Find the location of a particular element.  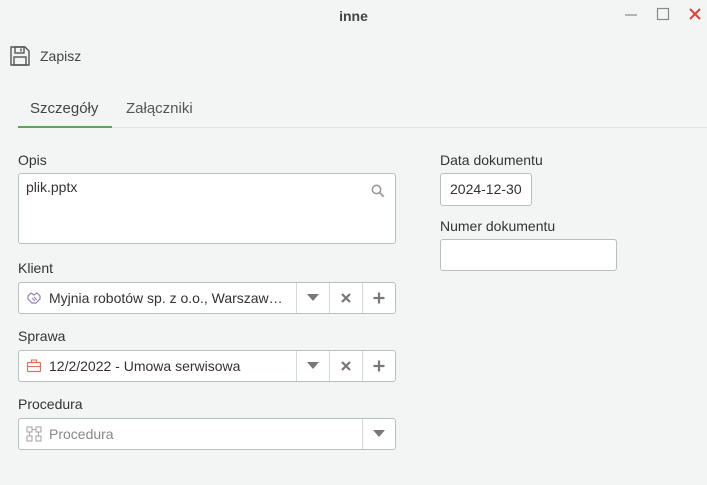

opis-value: plik.pptx is located at coordinates (52, 187).